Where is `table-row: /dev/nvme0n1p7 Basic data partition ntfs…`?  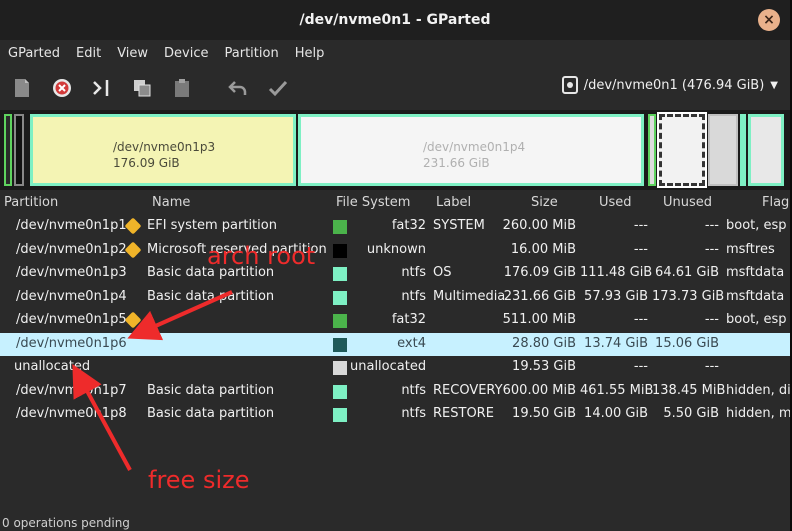 table-row: /dev/nvme0n1p7 Basic data partition ntfs… is located at coordinates (395, 392).